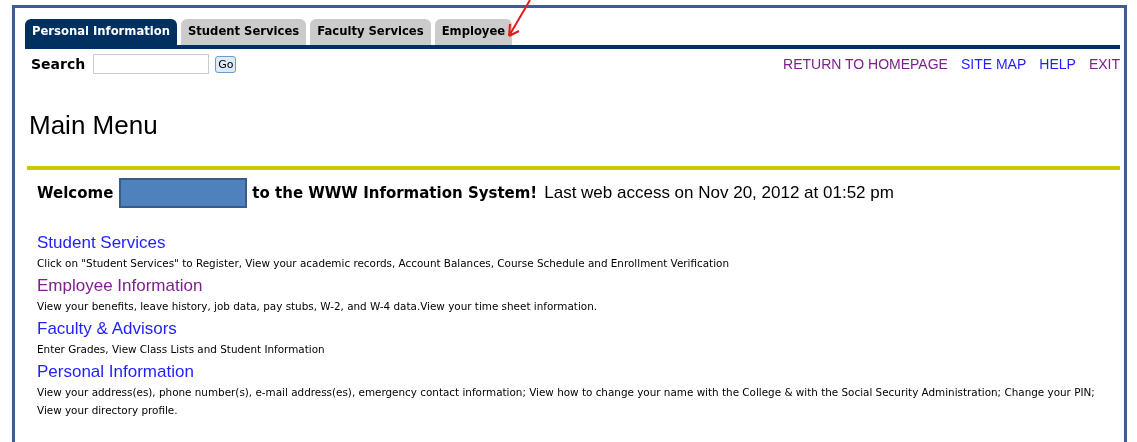  I want to click on go-button: Go, so click(226, 64).